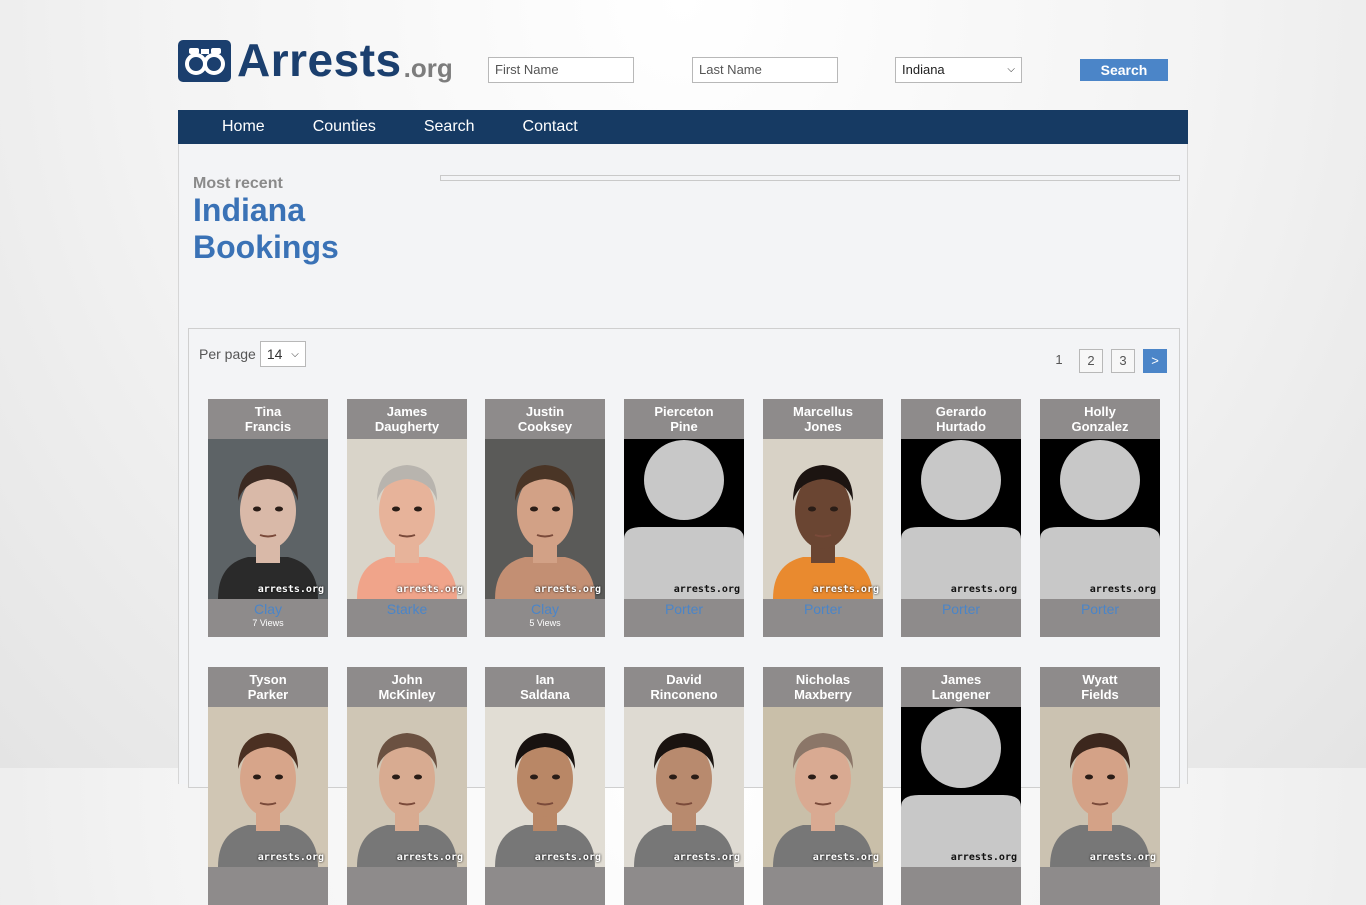 Image resolution: width=1366 pixels, height=905 pixels. I want to click on search-button: Search, so click(1124, 70).